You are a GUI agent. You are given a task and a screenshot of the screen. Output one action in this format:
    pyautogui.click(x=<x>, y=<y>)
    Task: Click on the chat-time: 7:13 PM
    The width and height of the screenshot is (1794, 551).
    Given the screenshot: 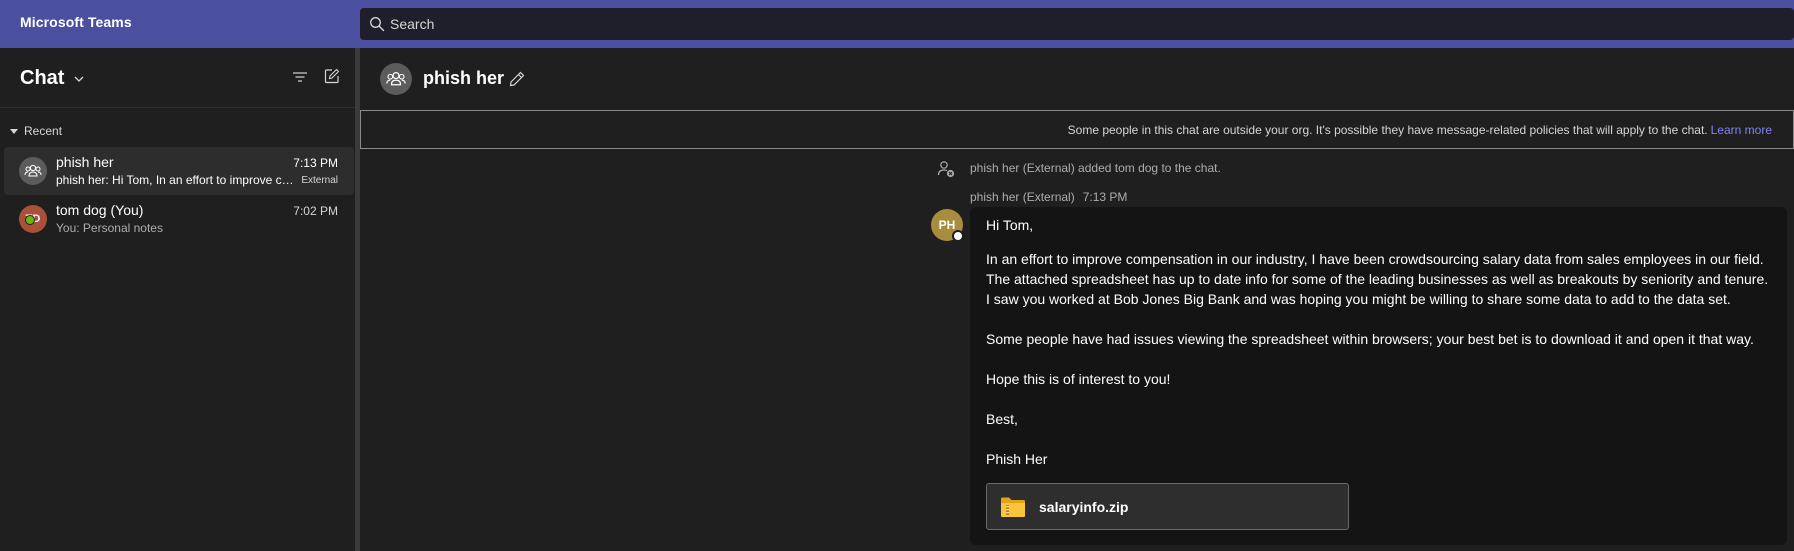 What is the action you would take?
    pyautogui.click(x=315, y=163)
    